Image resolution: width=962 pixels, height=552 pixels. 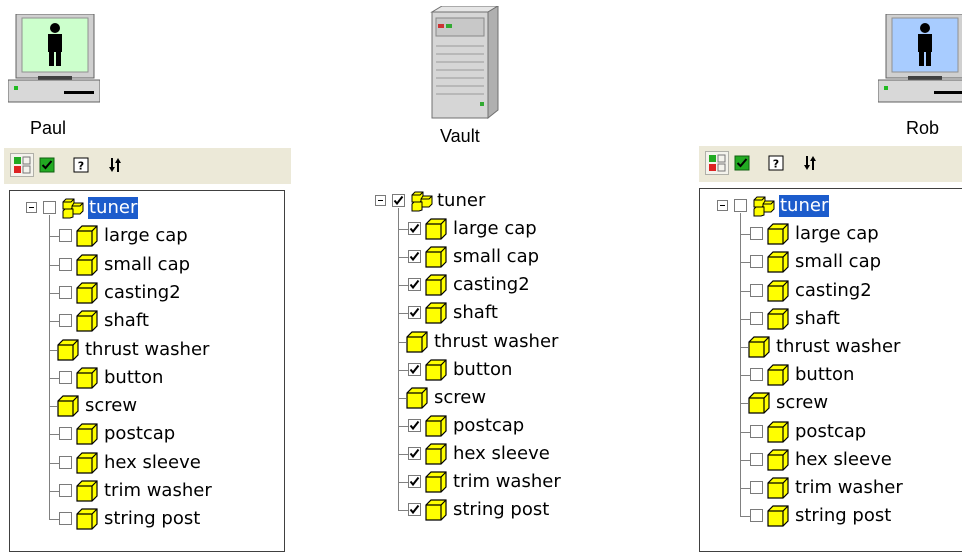 I want to click on rob-label: Rob, so click(x=923, y=128).